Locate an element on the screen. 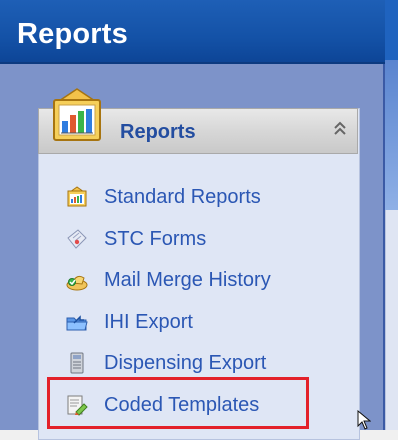 The height and width of the screenshot is (440, 398). sidebar-item-ihi-export: IHI Export is located at coordinates (208, 322).